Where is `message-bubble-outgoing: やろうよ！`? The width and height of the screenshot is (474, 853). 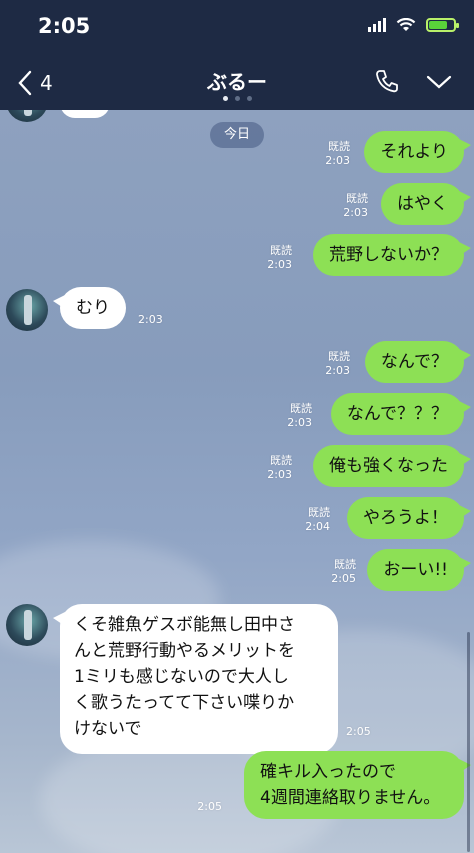
message-bubble-outgoing: やろうよ！ is located at coordinates (409, 518).